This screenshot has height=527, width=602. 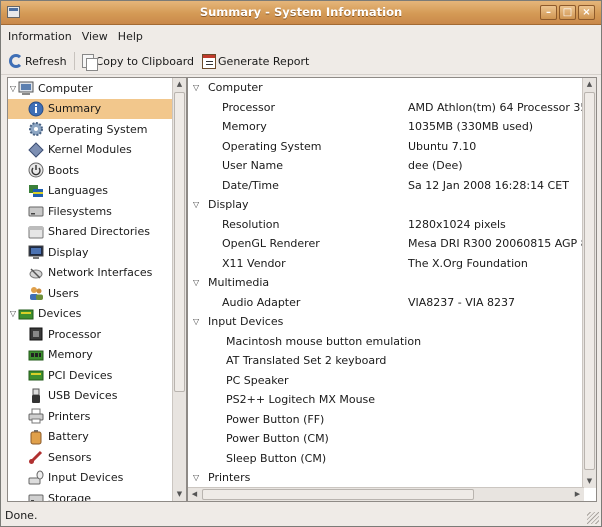 I want to click on tree-item-storage: Storage, so click(x=90, y=495).